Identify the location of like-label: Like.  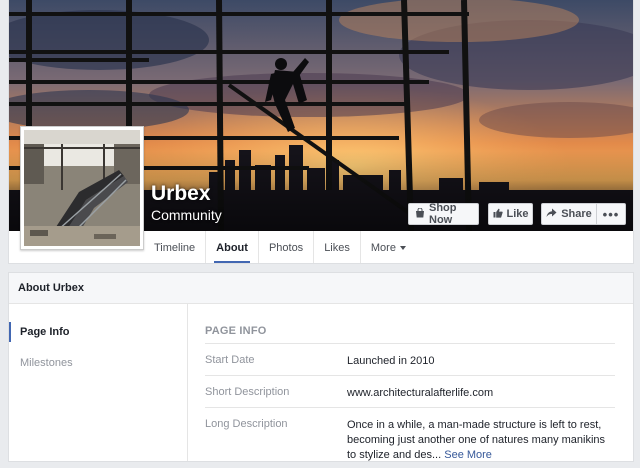
(517, 214).